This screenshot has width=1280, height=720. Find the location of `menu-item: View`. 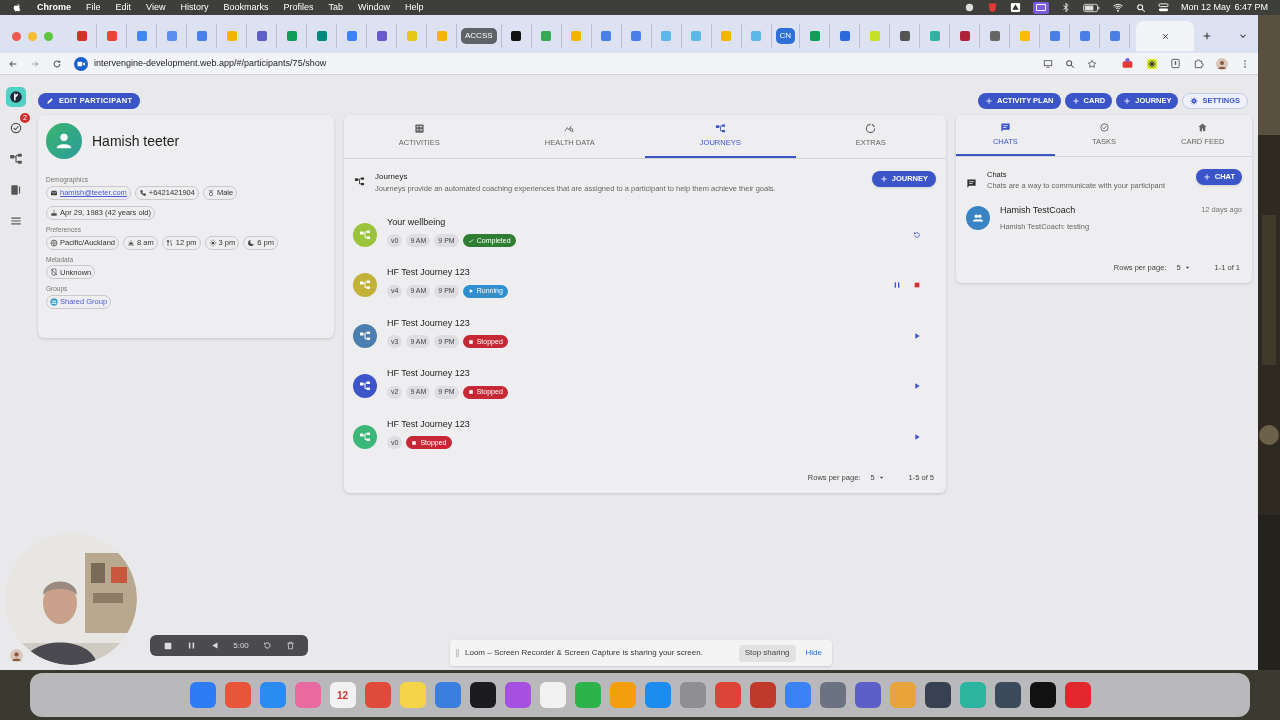

menu-item: View is located at coordinates (156, 7).